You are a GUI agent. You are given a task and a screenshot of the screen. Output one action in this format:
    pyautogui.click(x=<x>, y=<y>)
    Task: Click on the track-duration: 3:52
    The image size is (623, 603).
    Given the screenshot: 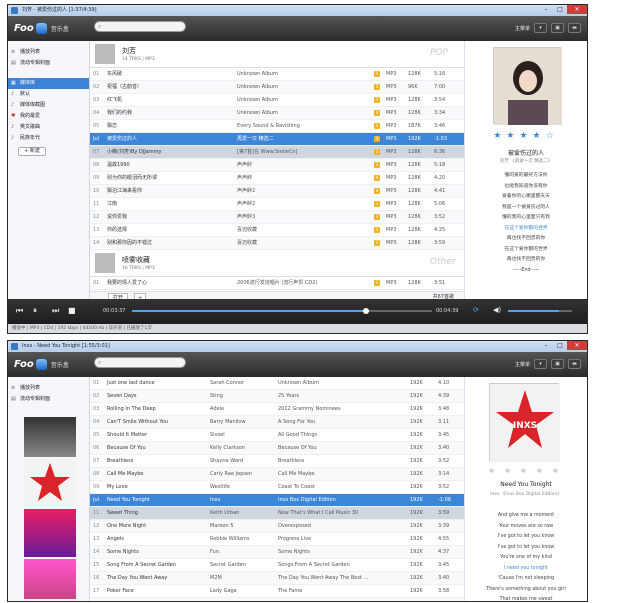 What is the action you would take?
    pyautogui.click(x=444, y=487)
    